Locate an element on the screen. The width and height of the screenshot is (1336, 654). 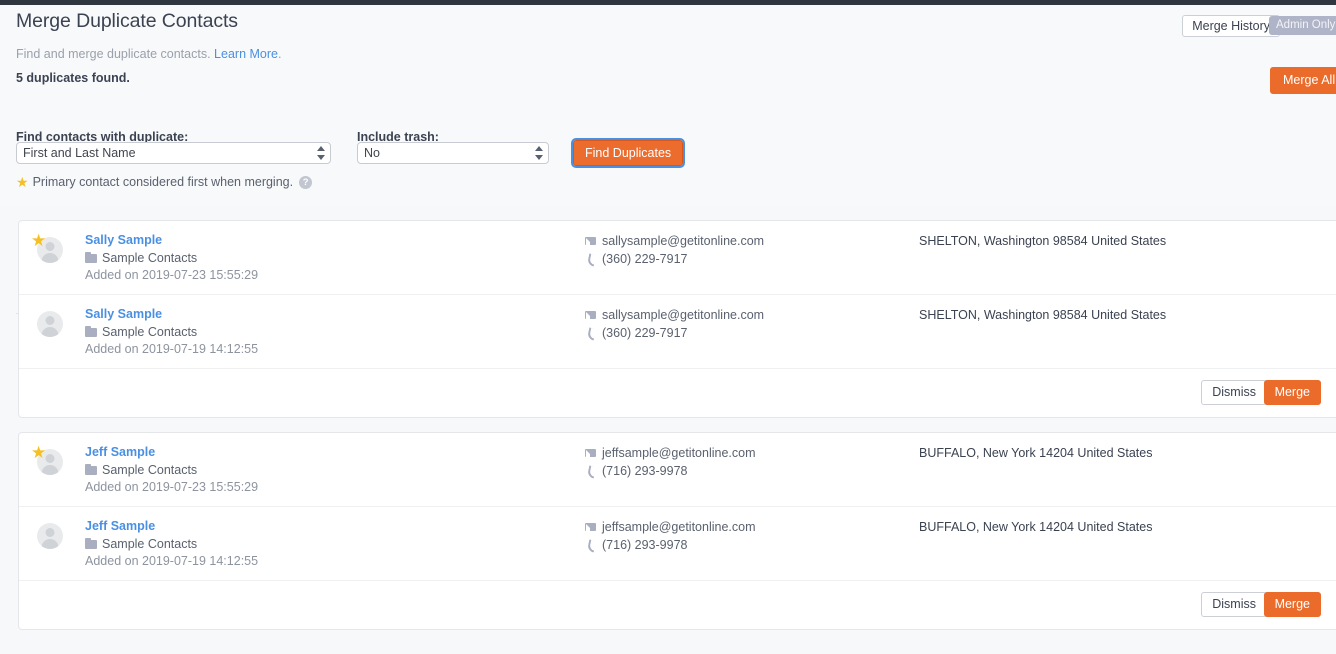
help-icon: ? is located at coordinates (306, 182).